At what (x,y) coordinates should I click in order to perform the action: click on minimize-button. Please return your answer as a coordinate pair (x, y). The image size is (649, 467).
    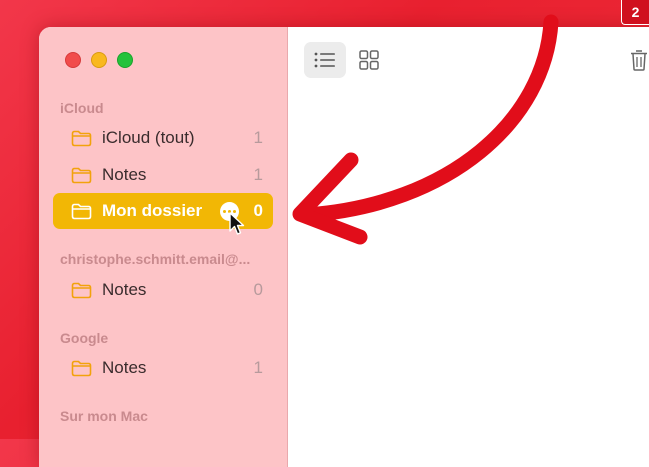
    Looking at the image, I should click on (99, 60).